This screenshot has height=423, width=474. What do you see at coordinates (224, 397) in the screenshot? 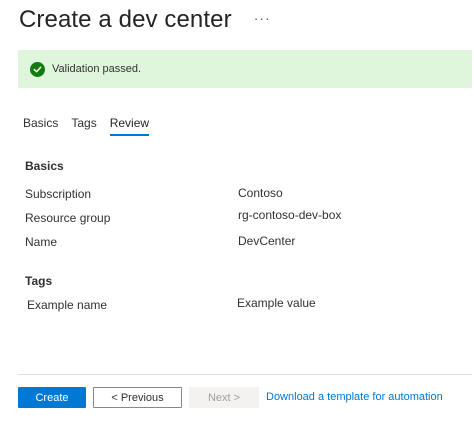
I see `next-button: Next >` at bounding box center [224, 397].